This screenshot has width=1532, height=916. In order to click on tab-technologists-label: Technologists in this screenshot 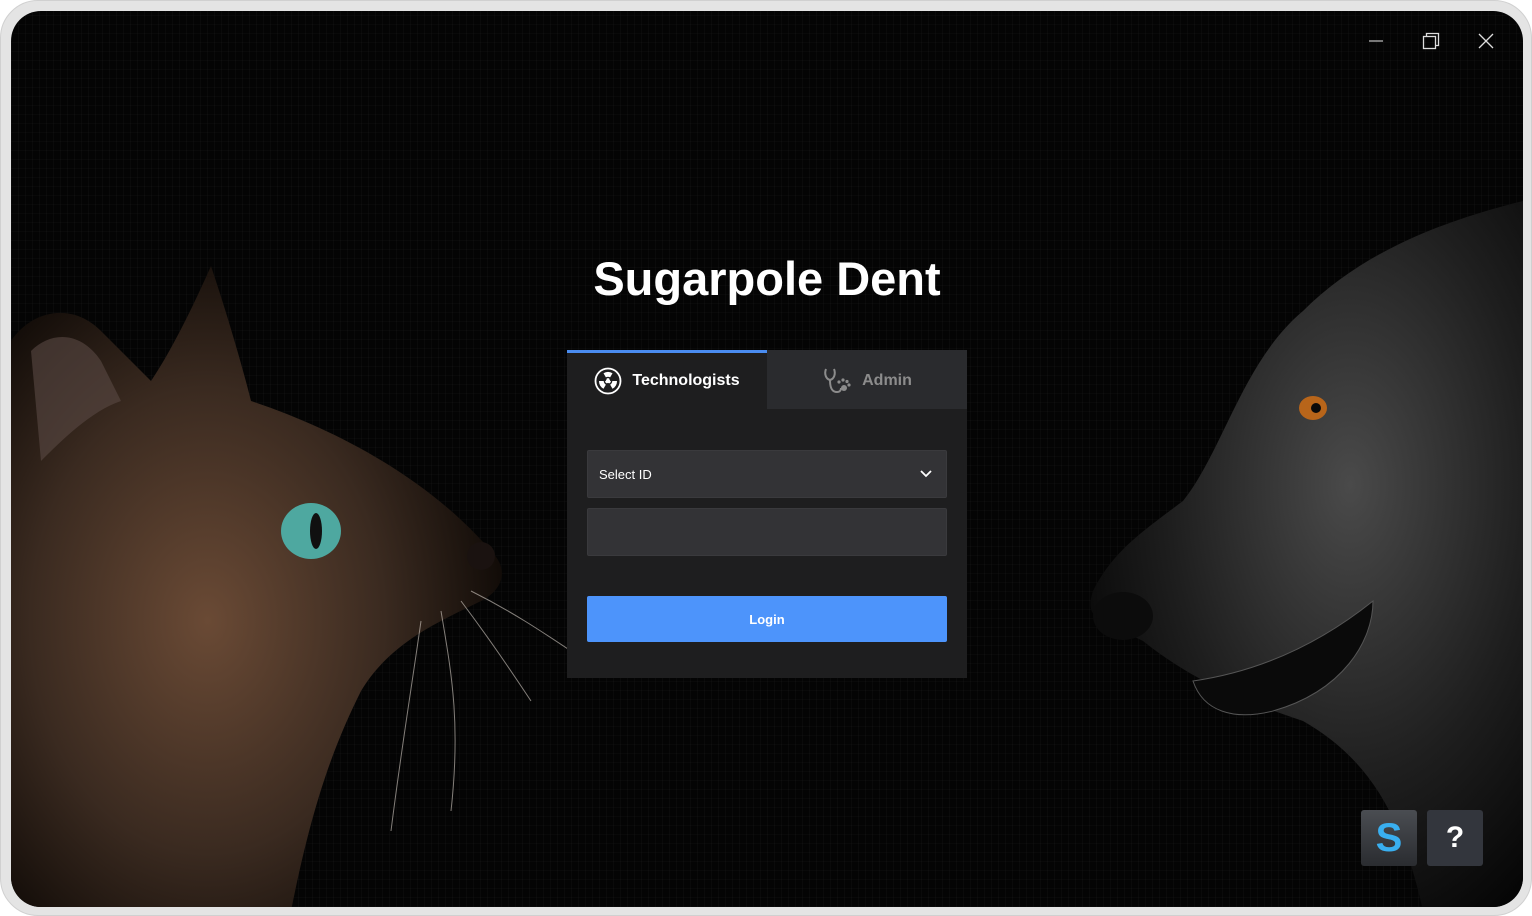, I will do `click(686, 380)`.